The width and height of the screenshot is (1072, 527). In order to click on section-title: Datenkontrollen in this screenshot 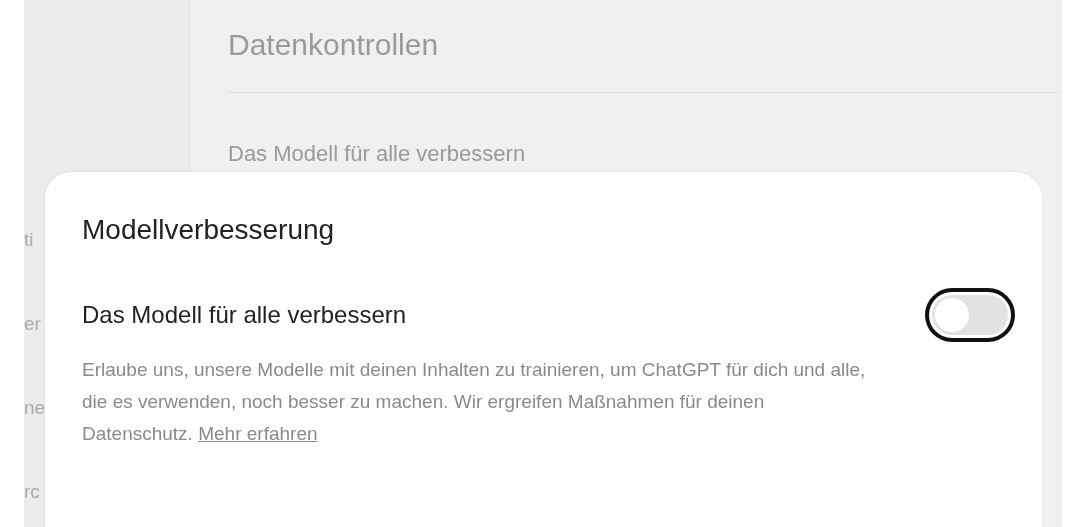, I will do `click(334, 45)`.